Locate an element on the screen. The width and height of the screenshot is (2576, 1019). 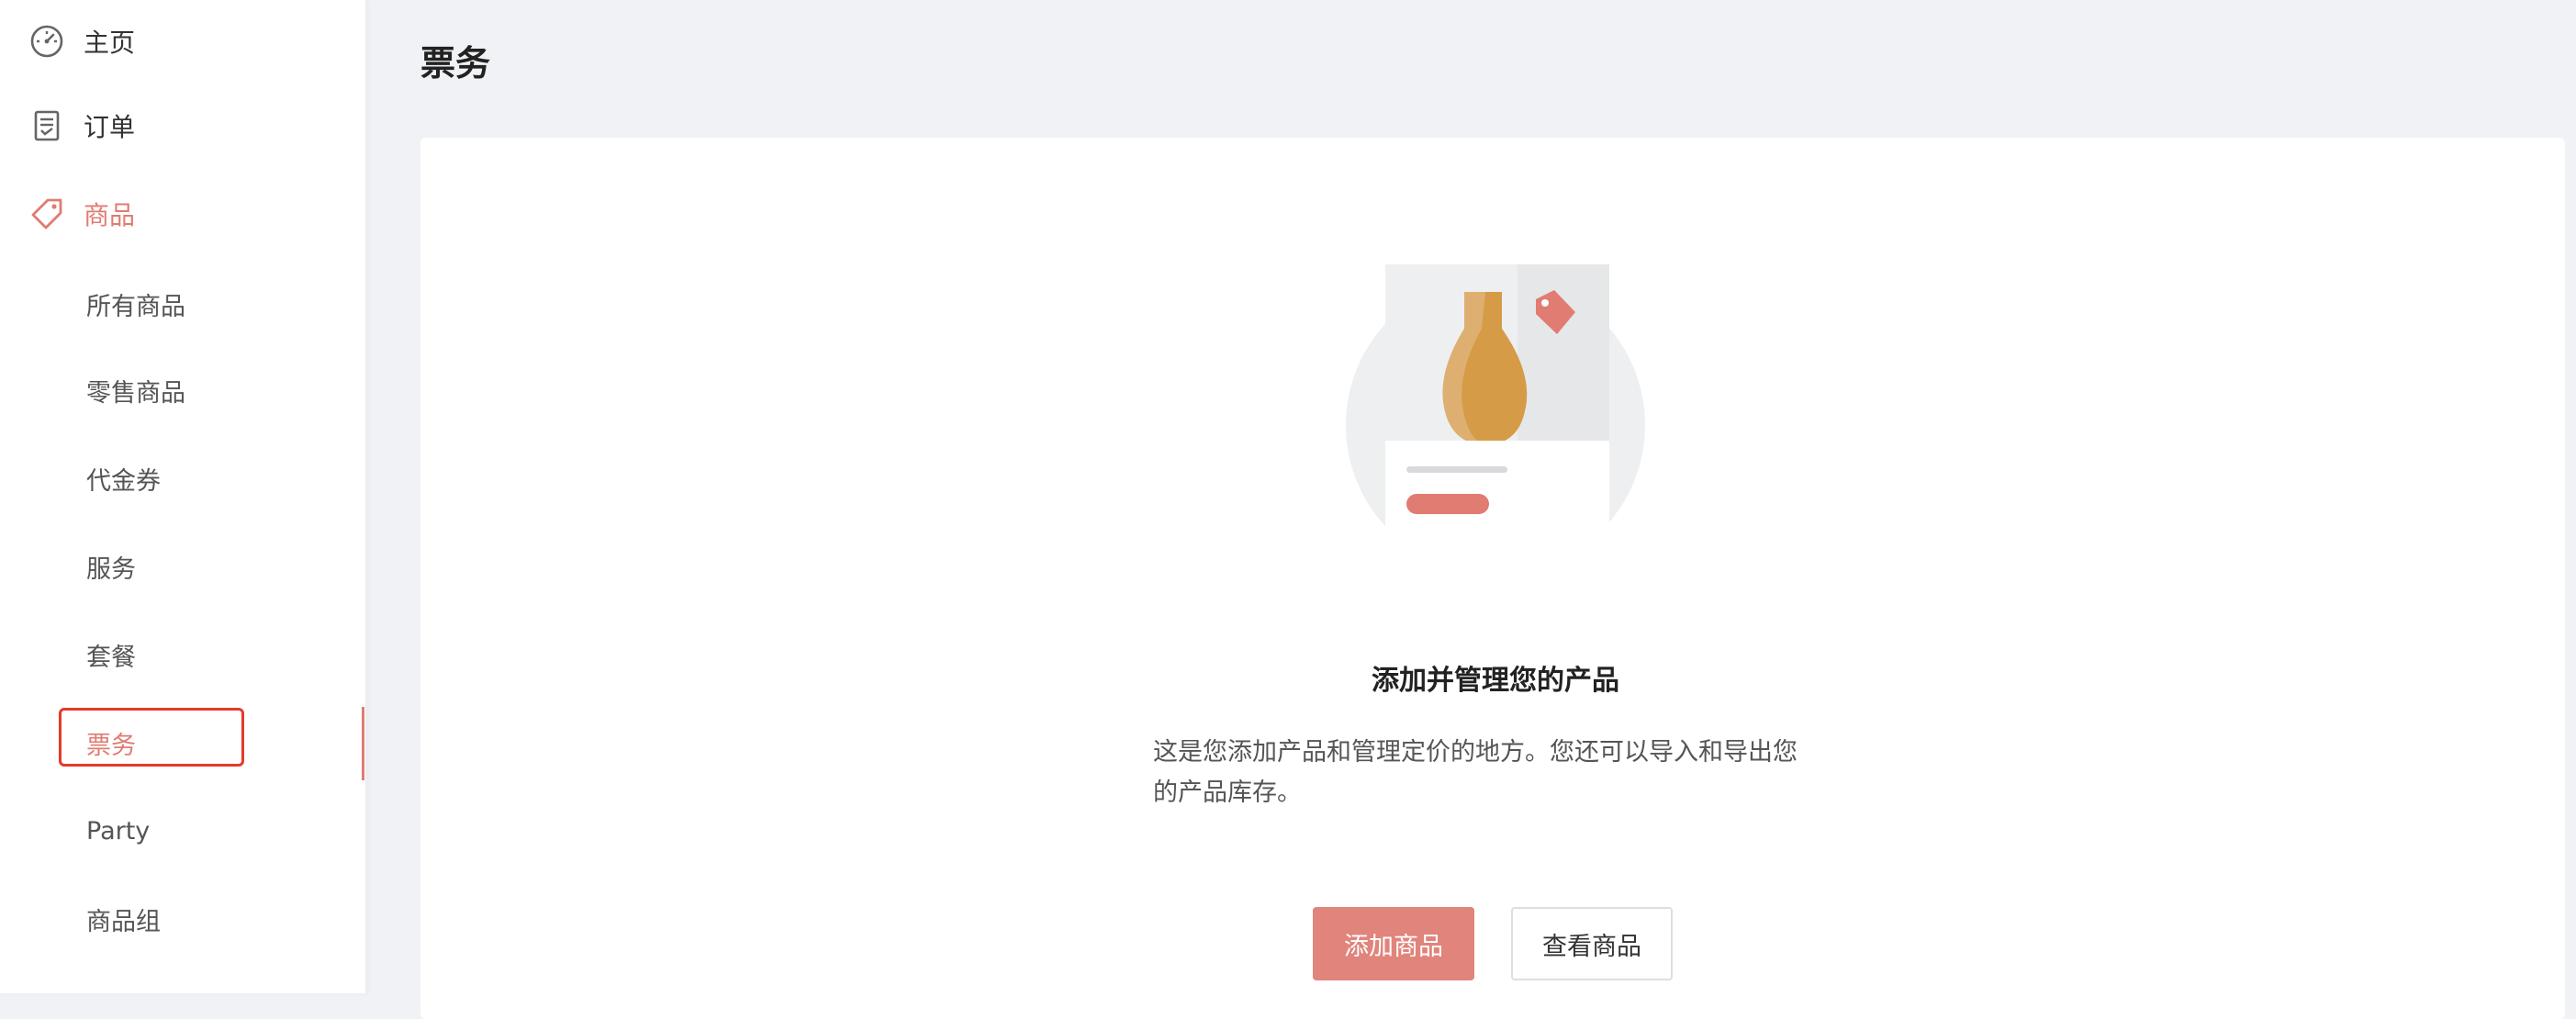
sub-item-label: 代金券 is located at coordinates (123, 481).